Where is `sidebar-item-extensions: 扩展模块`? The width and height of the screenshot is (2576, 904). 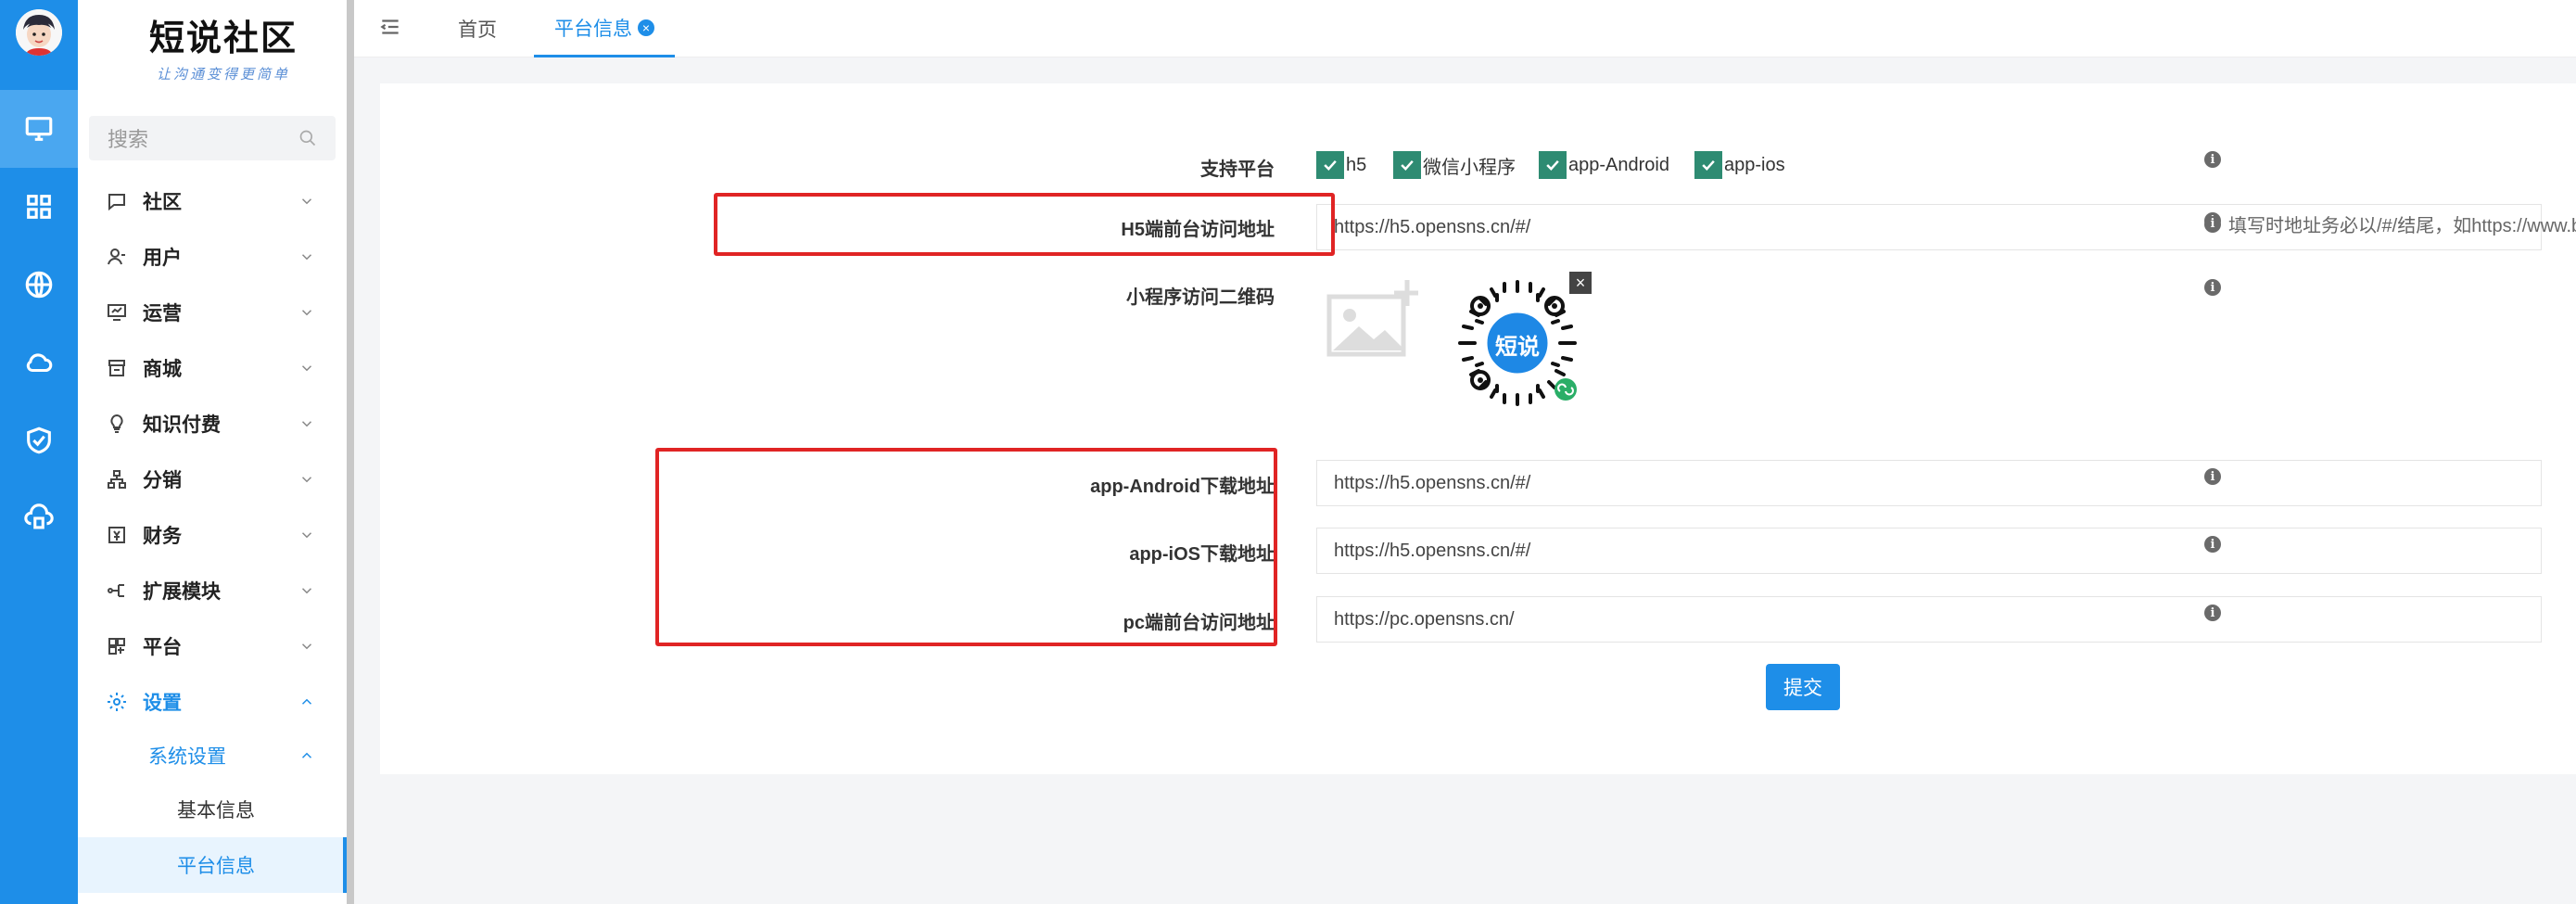 sidebar-item-extensions: 扩展模块 is located at coordinates (212, 590).